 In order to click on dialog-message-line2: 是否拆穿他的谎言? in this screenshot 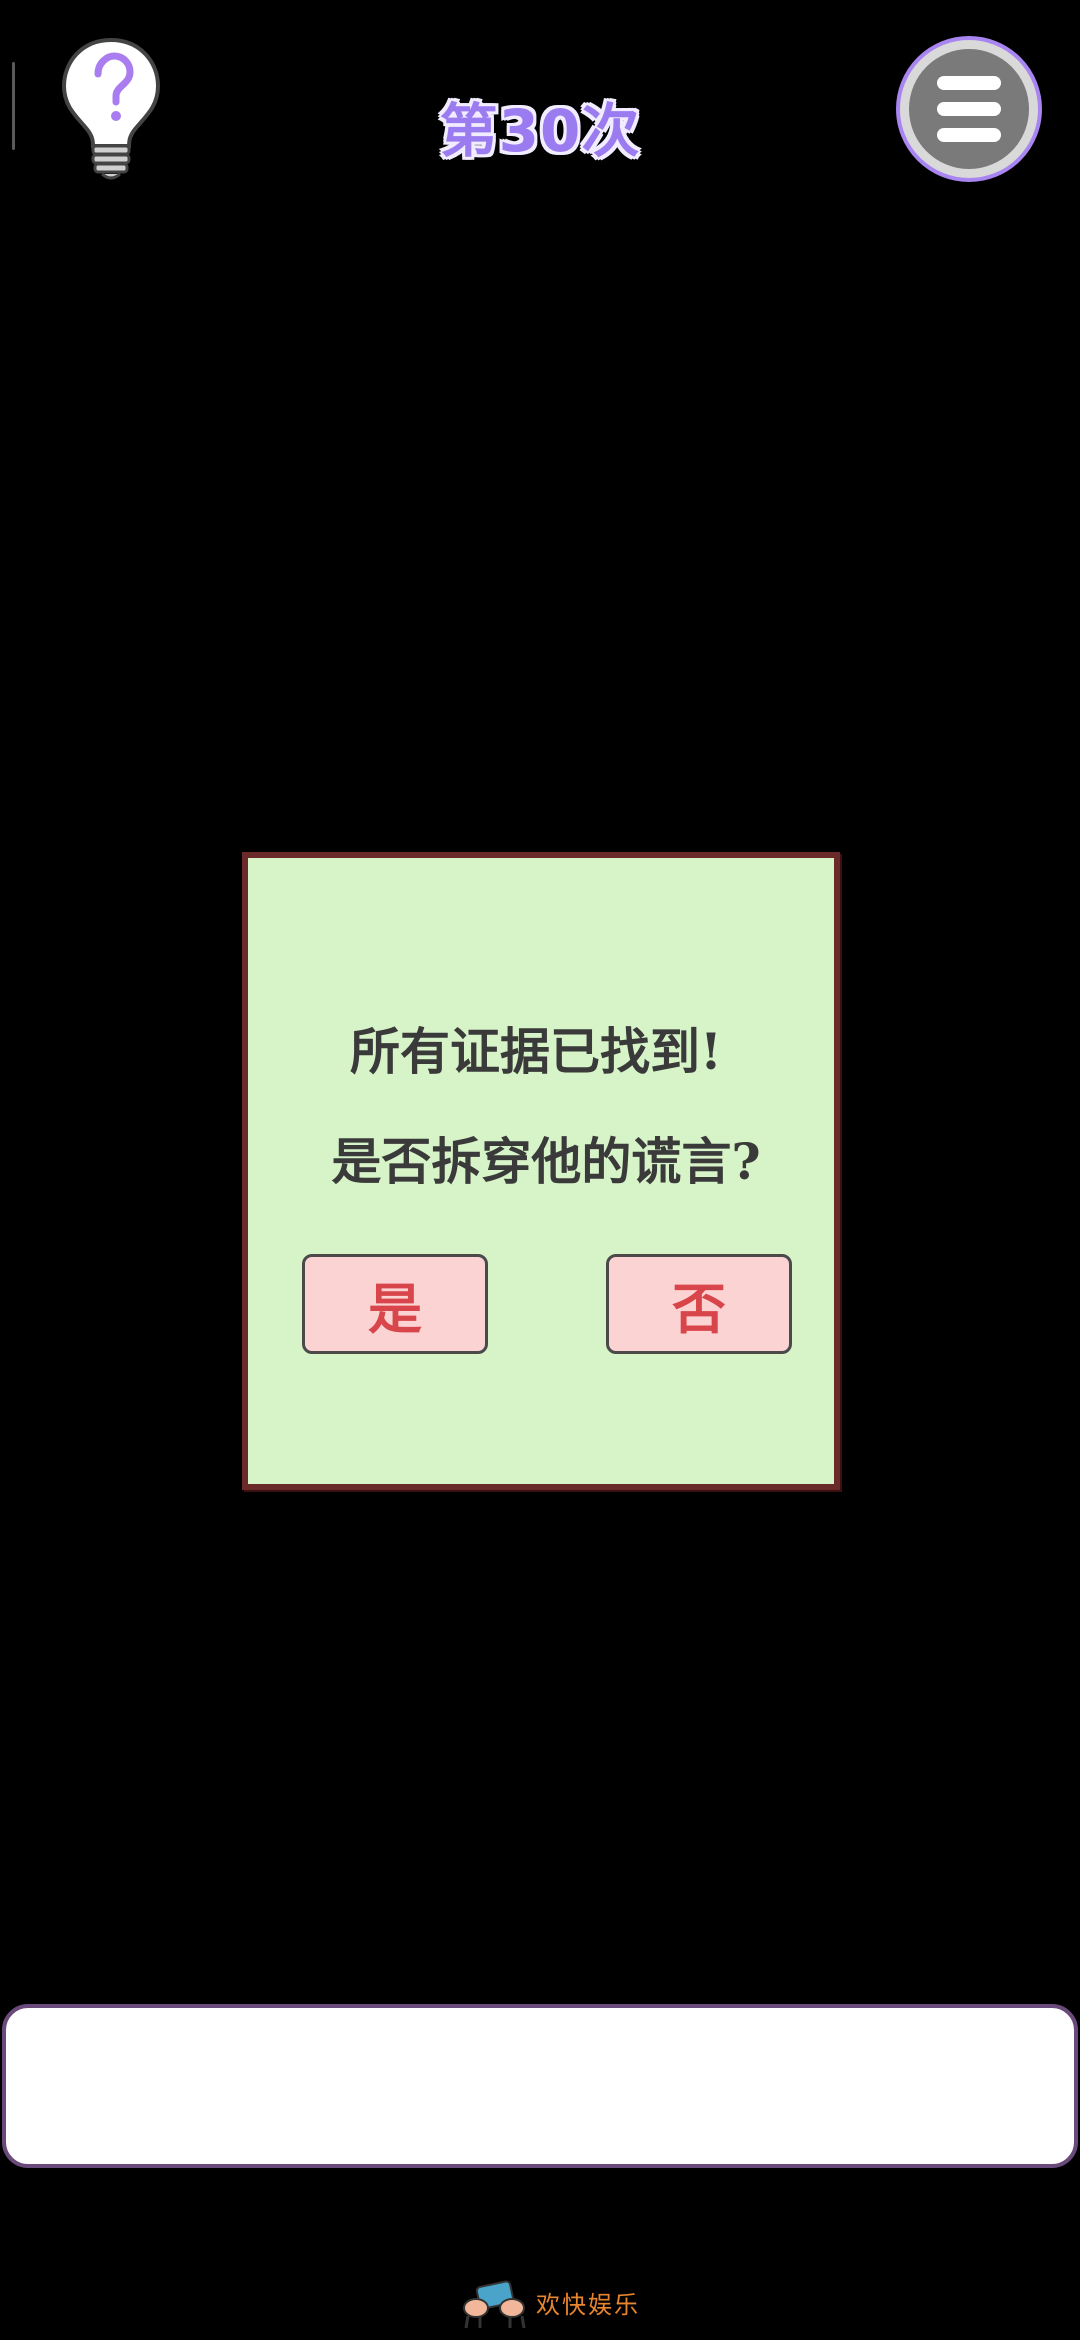, I will do `click(546, 1161)`.